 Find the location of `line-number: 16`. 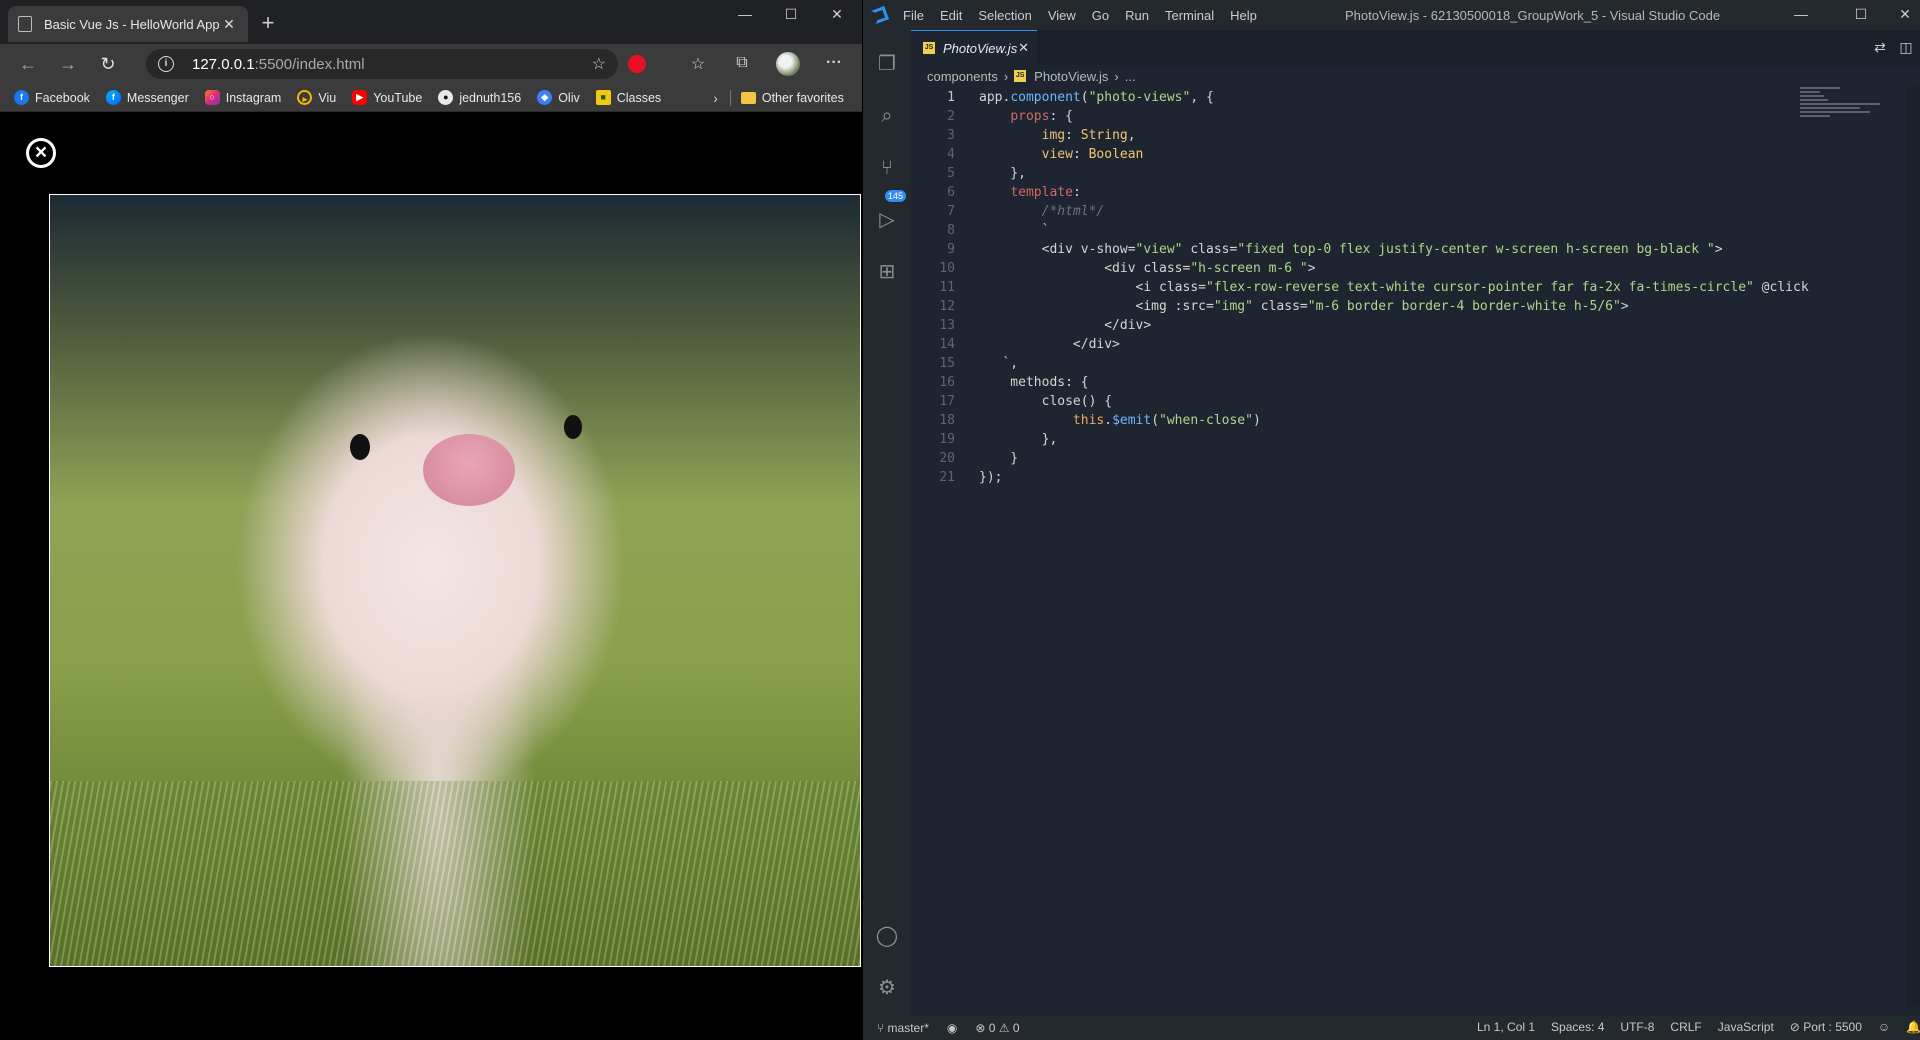

line-number: 16 is located at coordinates (947, 382).